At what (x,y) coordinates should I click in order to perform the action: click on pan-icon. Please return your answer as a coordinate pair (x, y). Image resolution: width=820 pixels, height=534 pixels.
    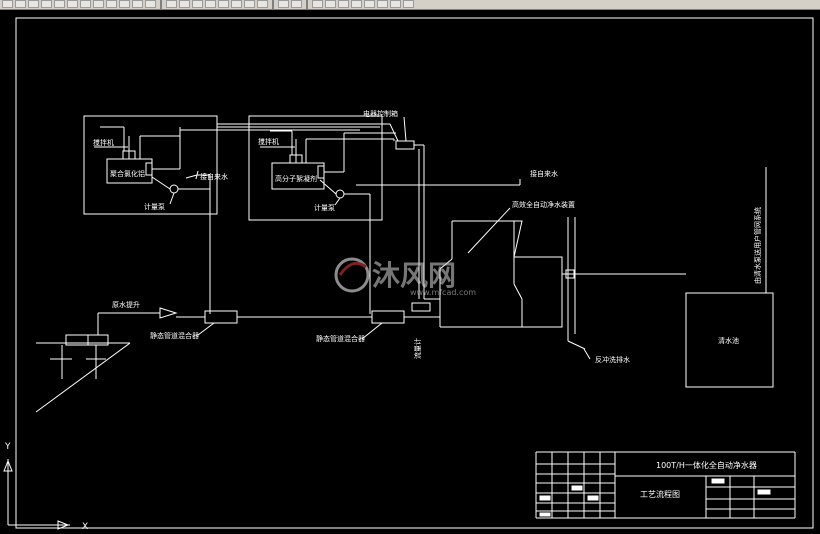
    Looking at the image, I should click on (171, 4).